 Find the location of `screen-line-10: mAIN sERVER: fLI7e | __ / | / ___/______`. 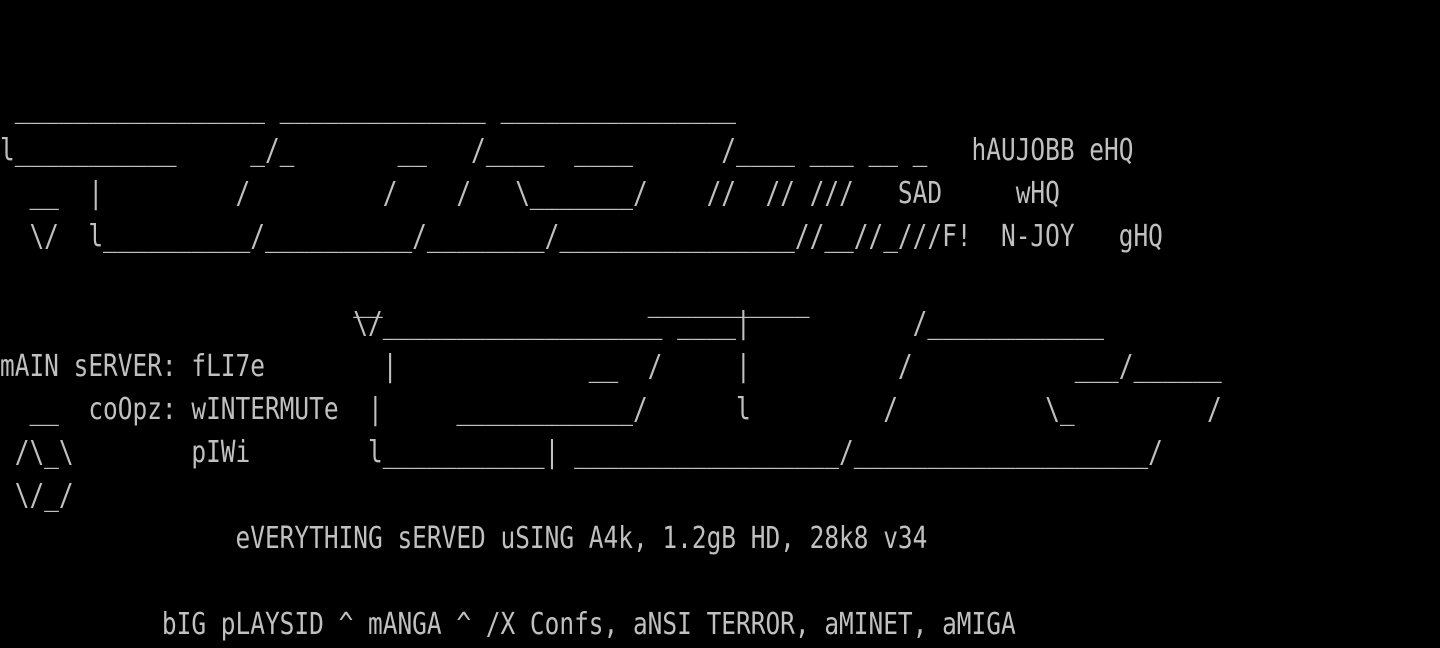

screen-line-10: mAIN sERVER: fLI7e | __ / | / ___/______ is located at coordinates (611, 366).